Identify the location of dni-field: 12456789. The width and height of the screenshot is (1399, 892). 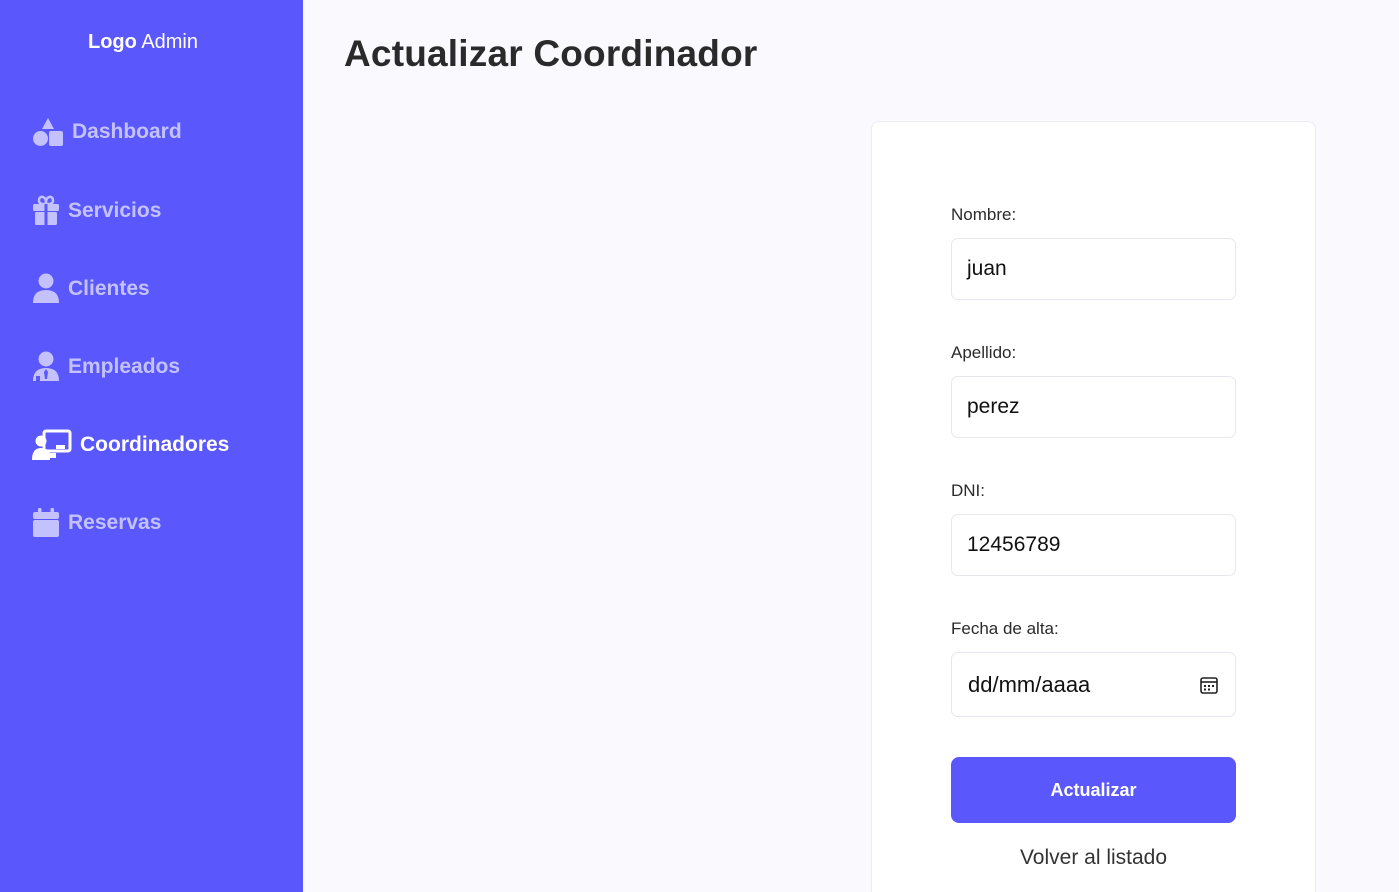
(1093, 545).